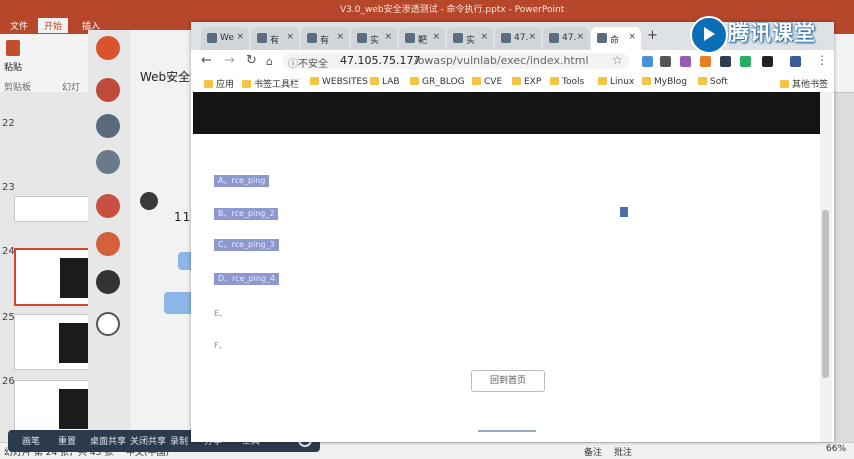  I want to click on bookmark-apps: 应用, so click(219, 83).